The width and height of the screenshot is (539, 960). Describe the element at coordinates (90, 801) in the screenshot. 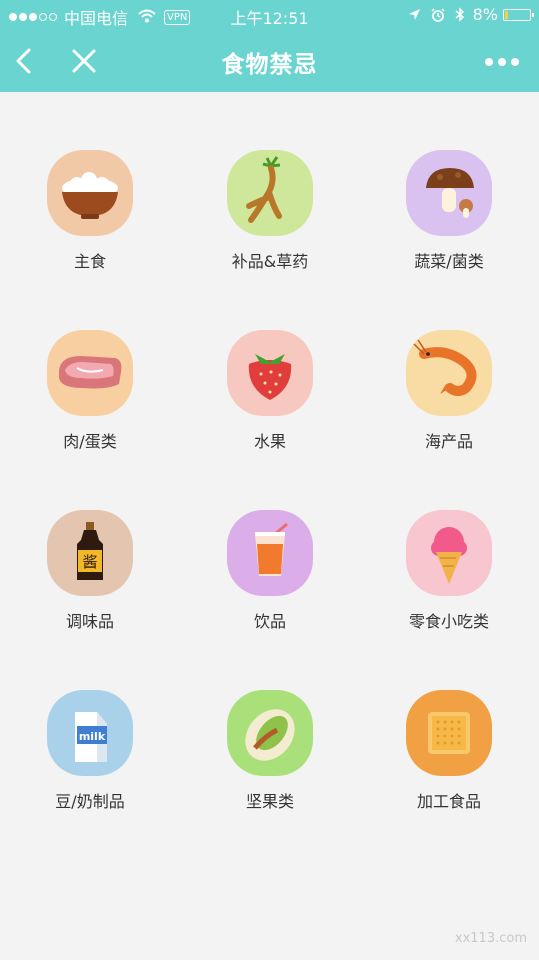

I see `category-label: 豆/奶制品` at that location.